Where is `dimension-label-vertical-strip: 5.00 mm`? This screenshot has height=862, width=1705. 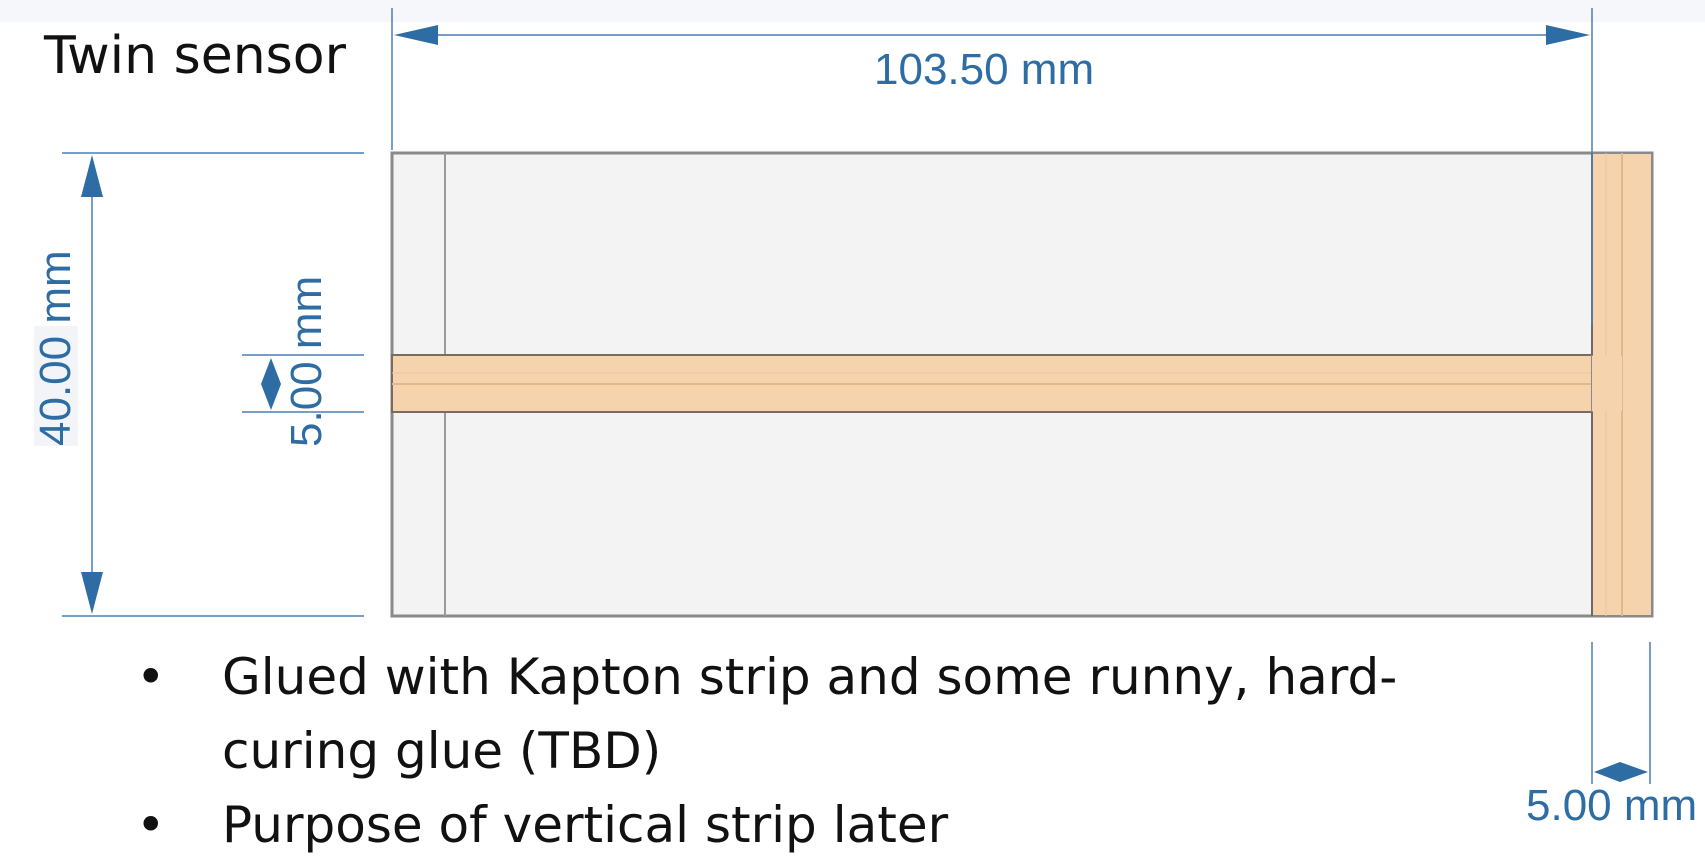 dimension-label-vertical-strip: 5.00 mm is located at coordinates (1612, 805).